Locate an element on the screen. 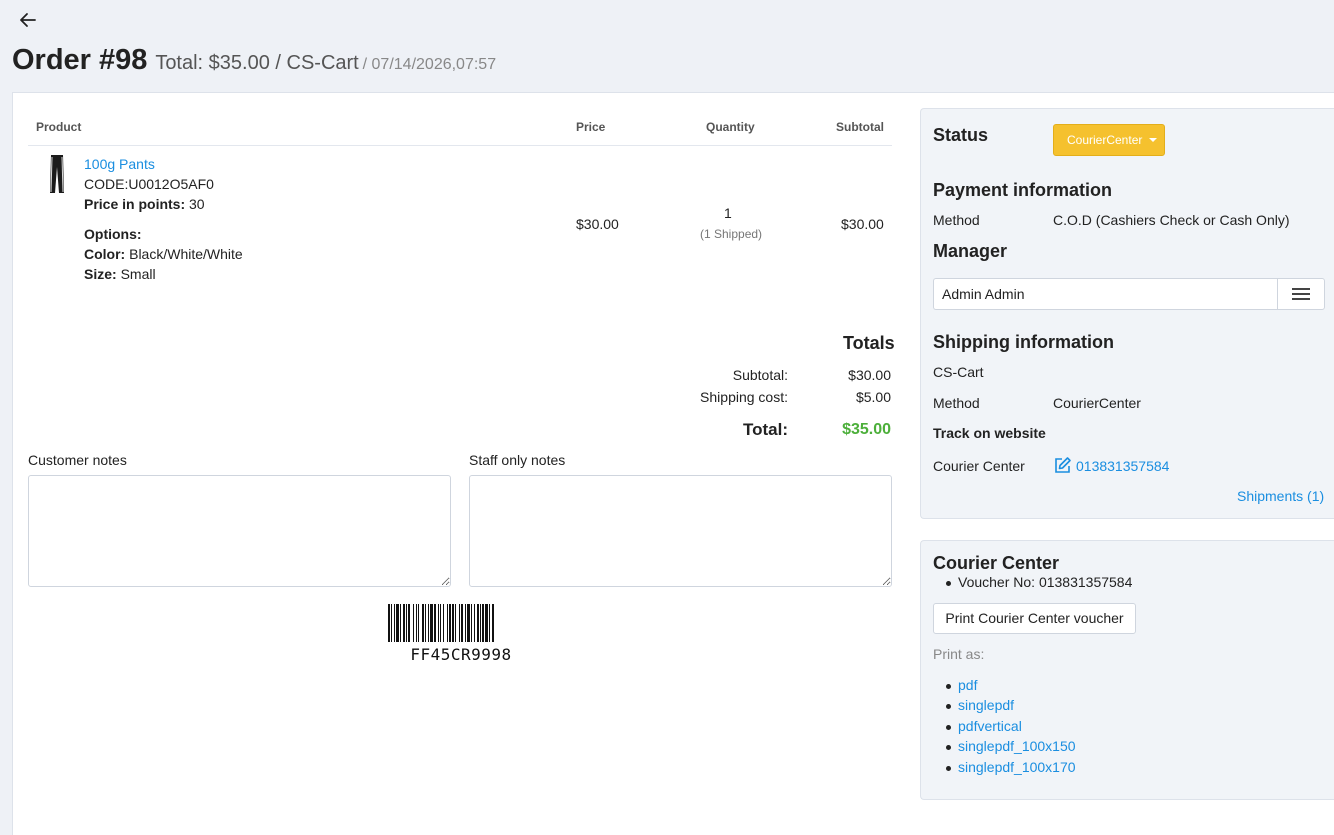  totals-title: Totals is located at coordinates (869, 343).